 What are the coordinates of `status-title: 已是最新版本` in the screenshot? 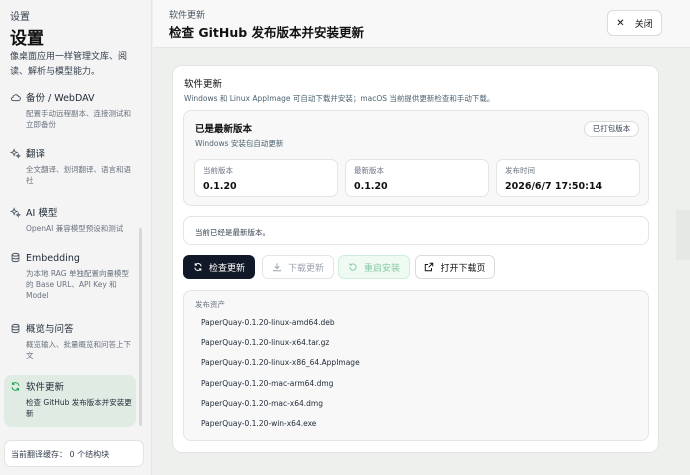 It's located at (224, 129).